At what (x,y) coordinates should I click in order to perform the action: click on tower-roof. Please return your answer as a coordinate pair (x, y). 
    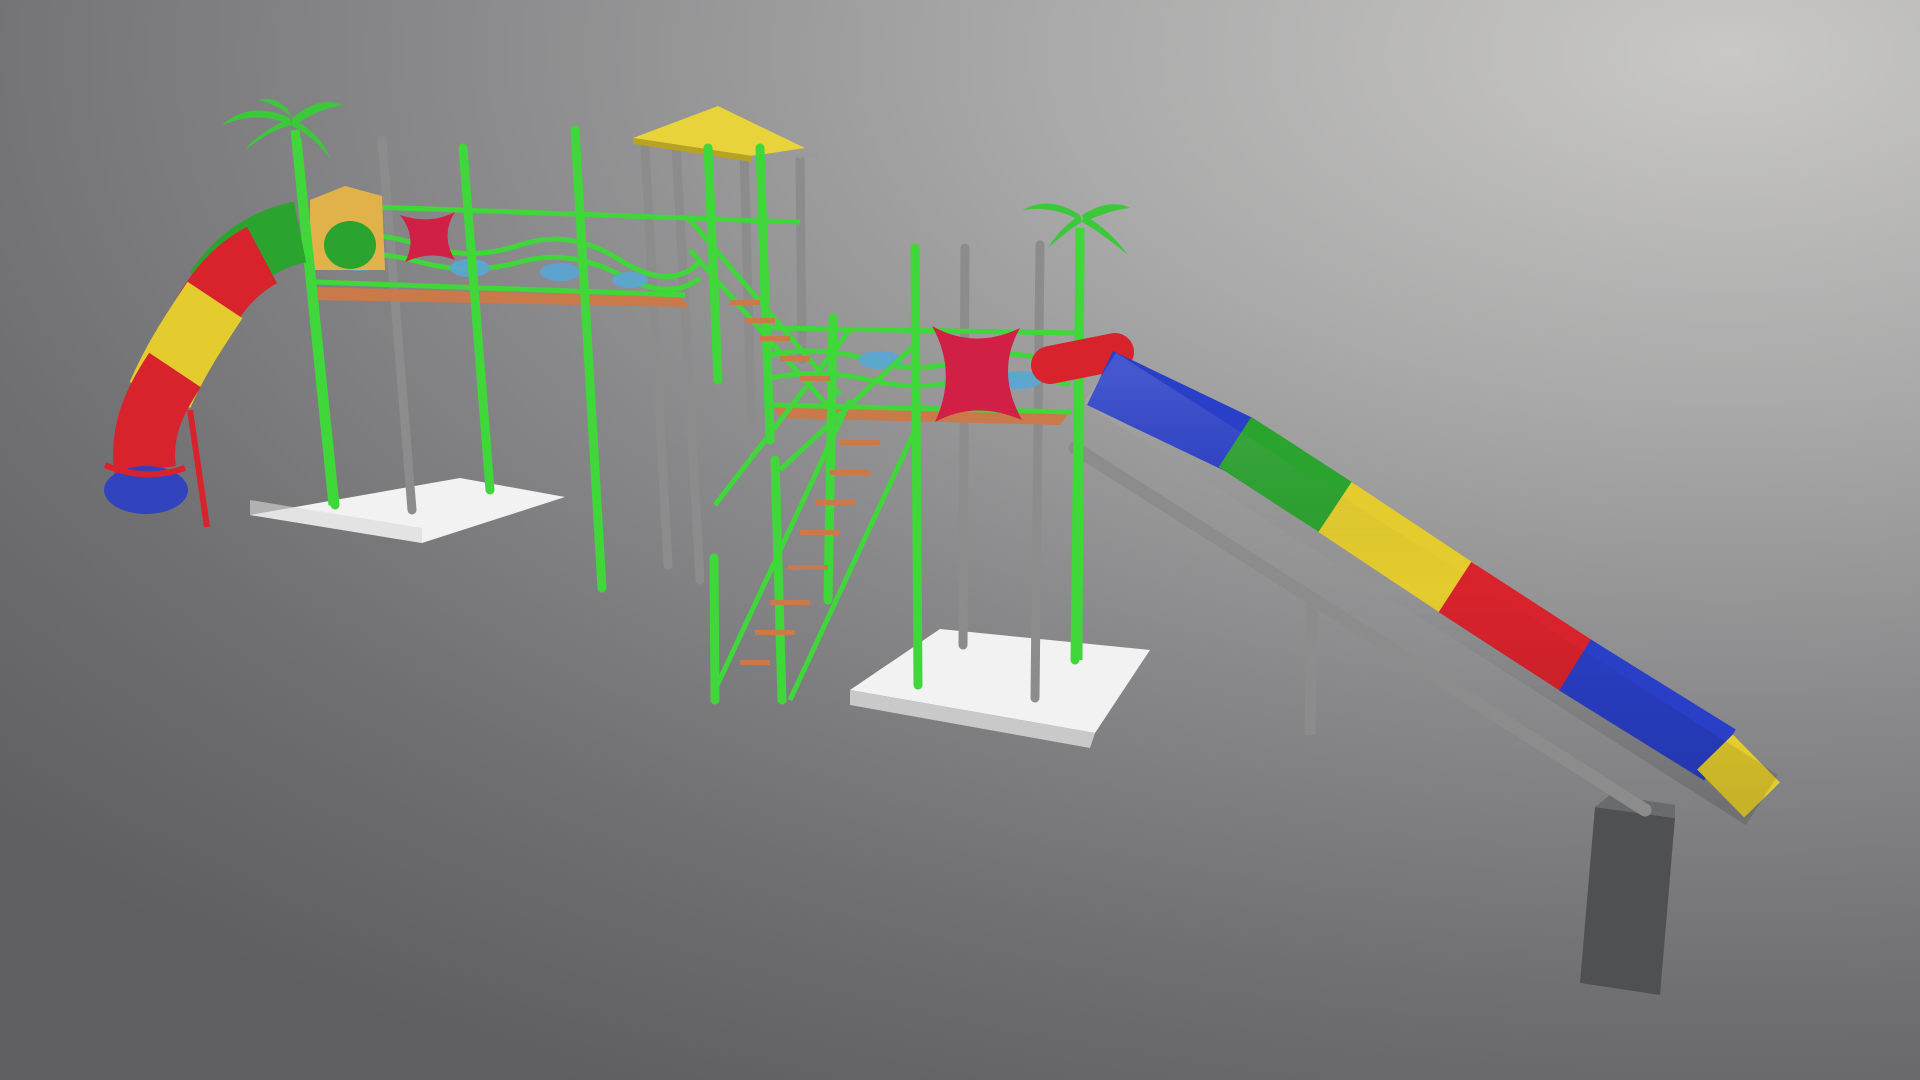
    Looking at the image, I should click on (726, 134).